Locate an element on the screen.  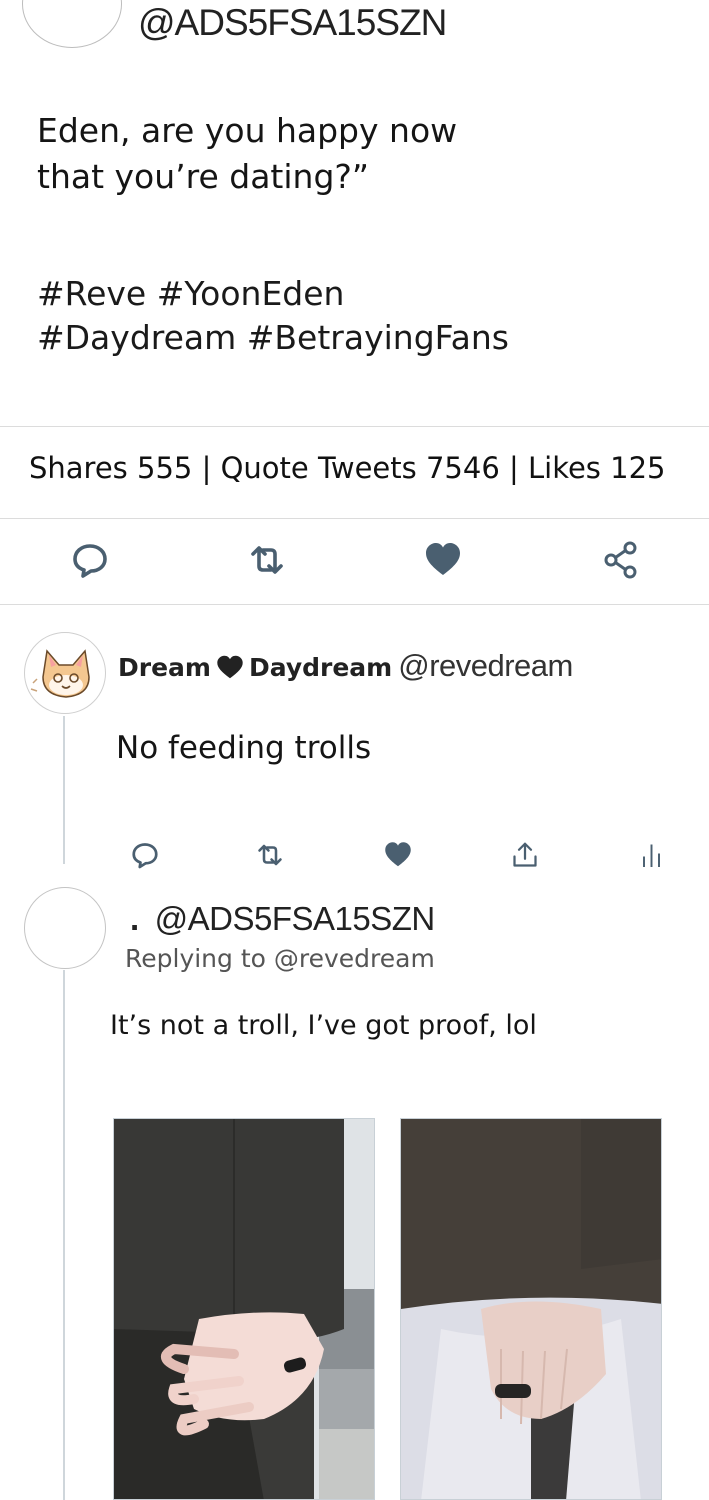
reply-author-name-part2: Daydream is located at coordinates (320, 667).